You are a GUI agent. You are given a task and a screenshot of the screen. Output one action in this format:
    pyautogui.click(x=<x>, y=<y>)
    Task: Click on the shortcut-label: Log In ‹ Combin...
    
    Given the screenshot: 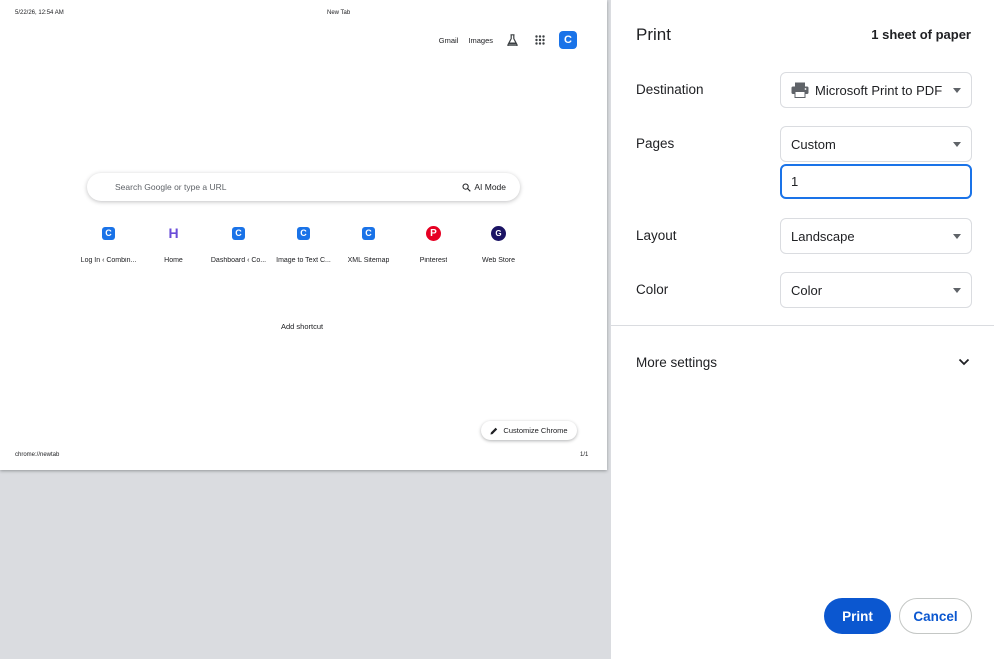 What is the action you would take?
    pyautogui.click(x=108, y=260)
    